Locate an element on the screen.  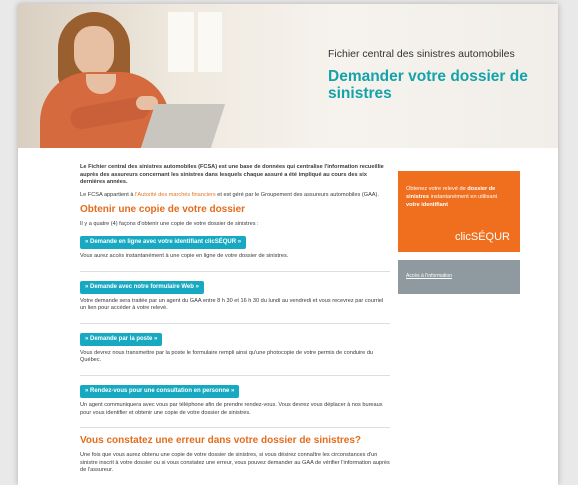
amf-link: l'Autorité des marchés financiers is located at coordinates (175, 195).